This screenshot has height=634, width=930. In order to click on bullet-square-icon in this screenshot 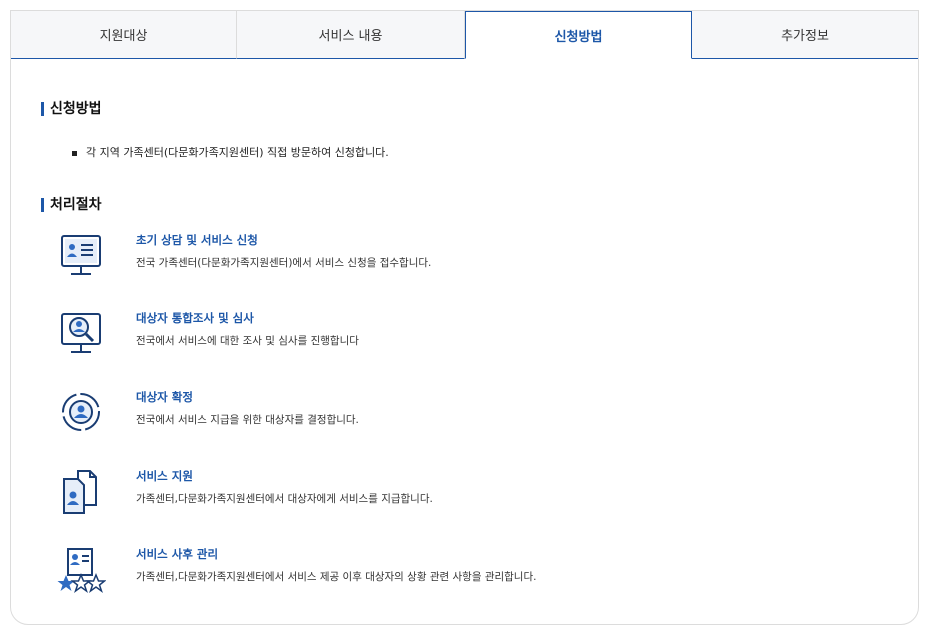, I will do `click(74, 153)`.